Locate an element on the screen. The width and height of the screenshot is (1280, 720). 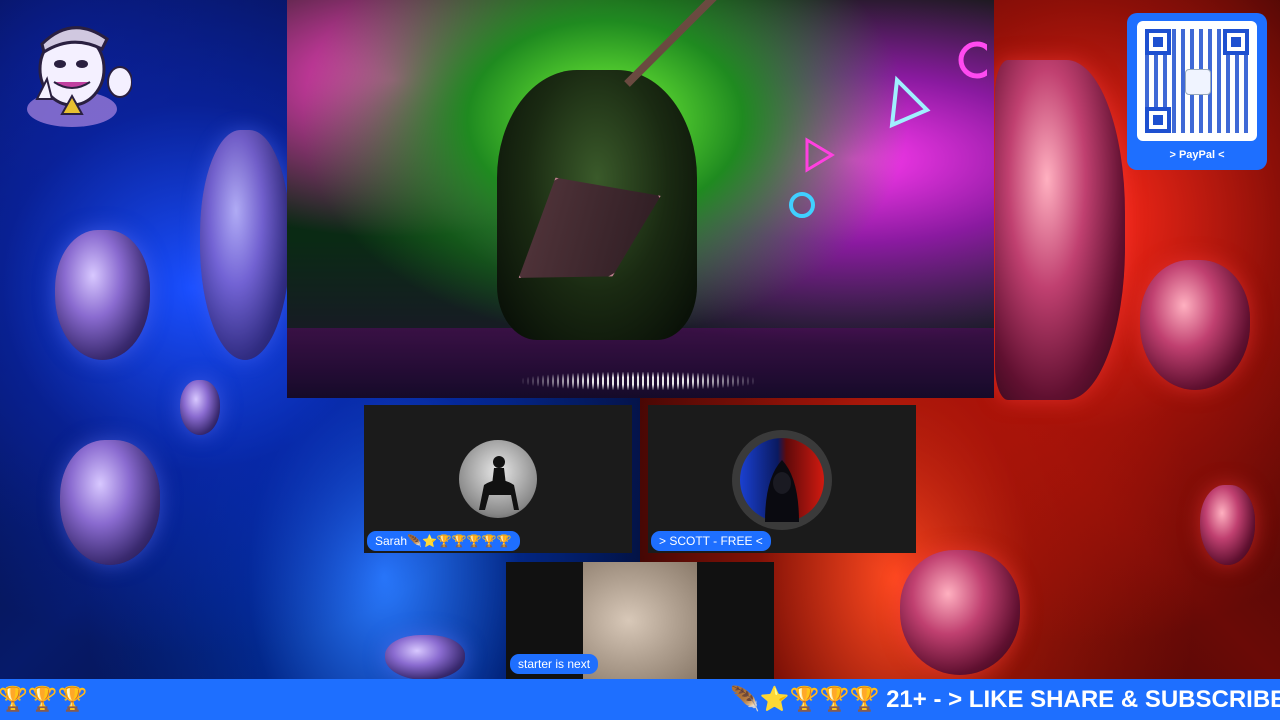
participant-tile: Sarah🪶⭐🏆🏆🏆🏆🏆 is located at coordinates (498, 479).